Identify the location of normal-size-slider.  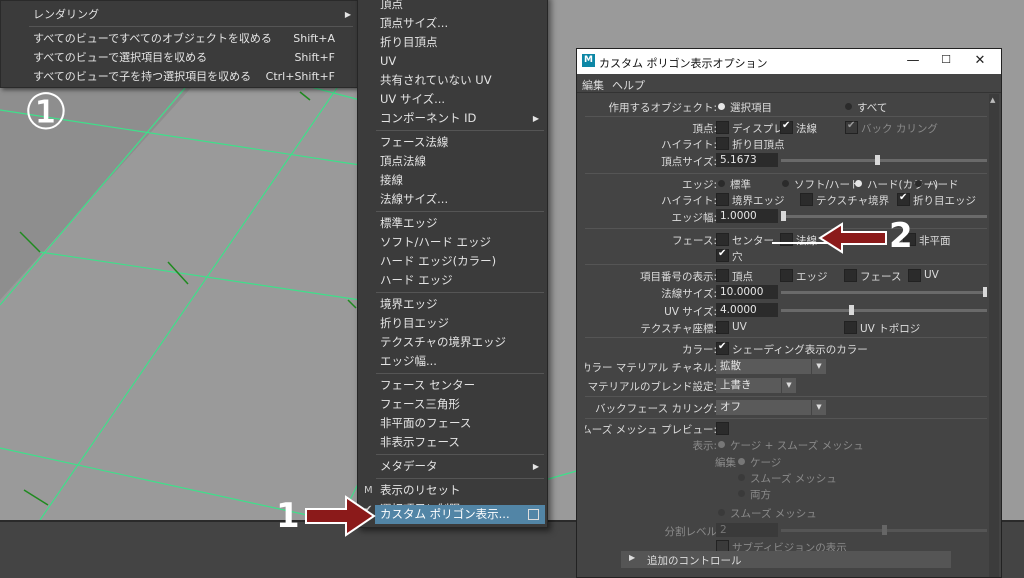
(884, 292).